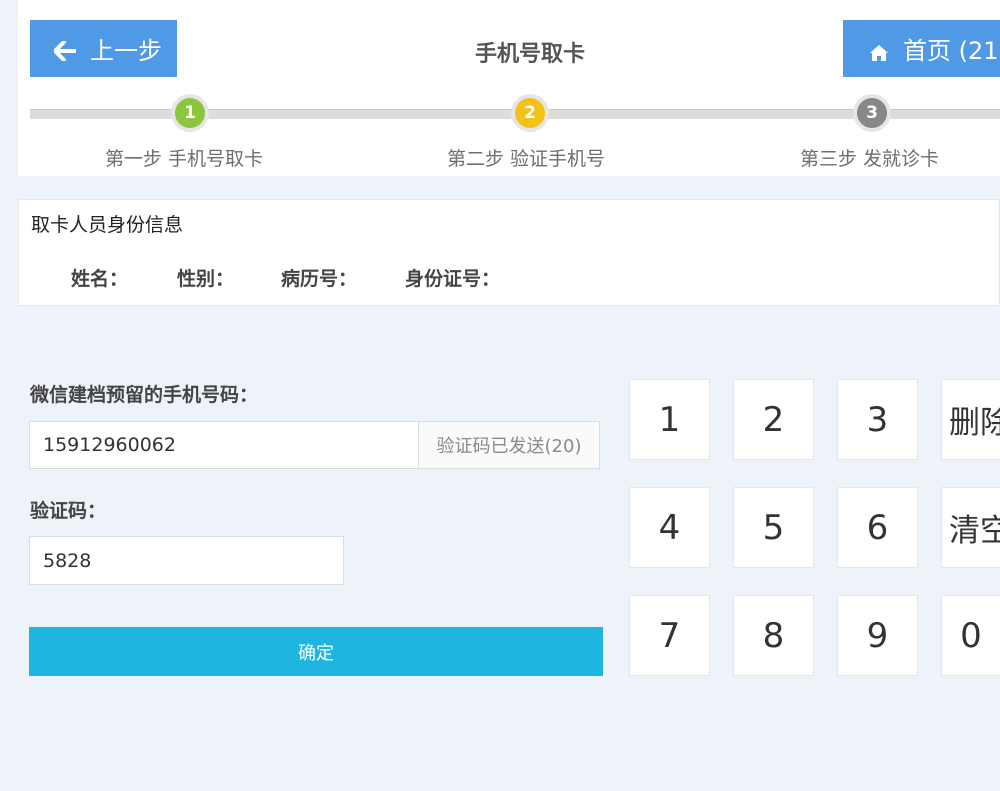 This screenshot has width=1000, height=791. Describe the element at coordinates (872, 113) in the screenshot. I see `step-3-indicator: 3` at that location.